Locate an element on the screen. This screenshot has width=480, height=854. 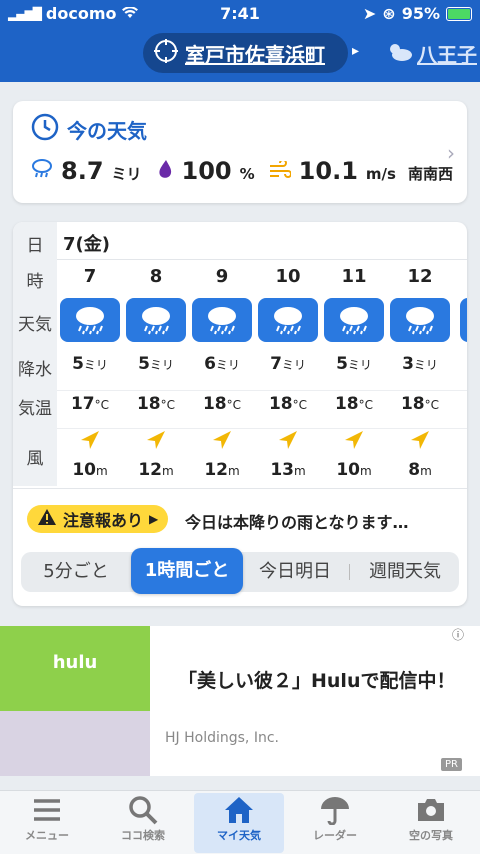
precip-amount: 3ミリ is located at coordinates (420, 364).